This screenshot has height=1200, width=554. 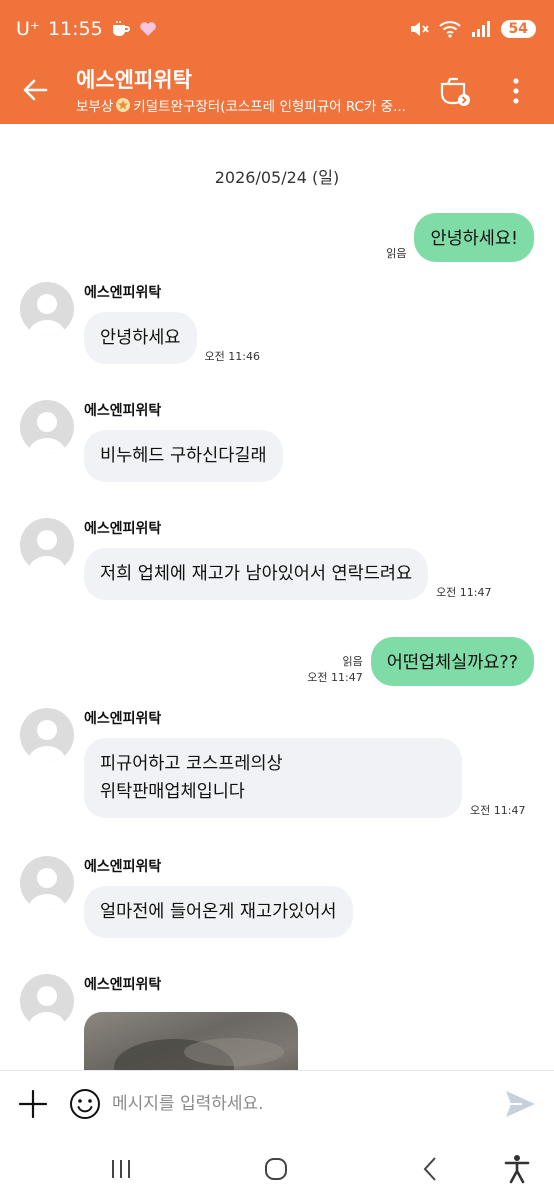 What do you see at coordinates (199, 1054) in the screenshot?
I see `photo-content` at bounding box center [199, 1054].